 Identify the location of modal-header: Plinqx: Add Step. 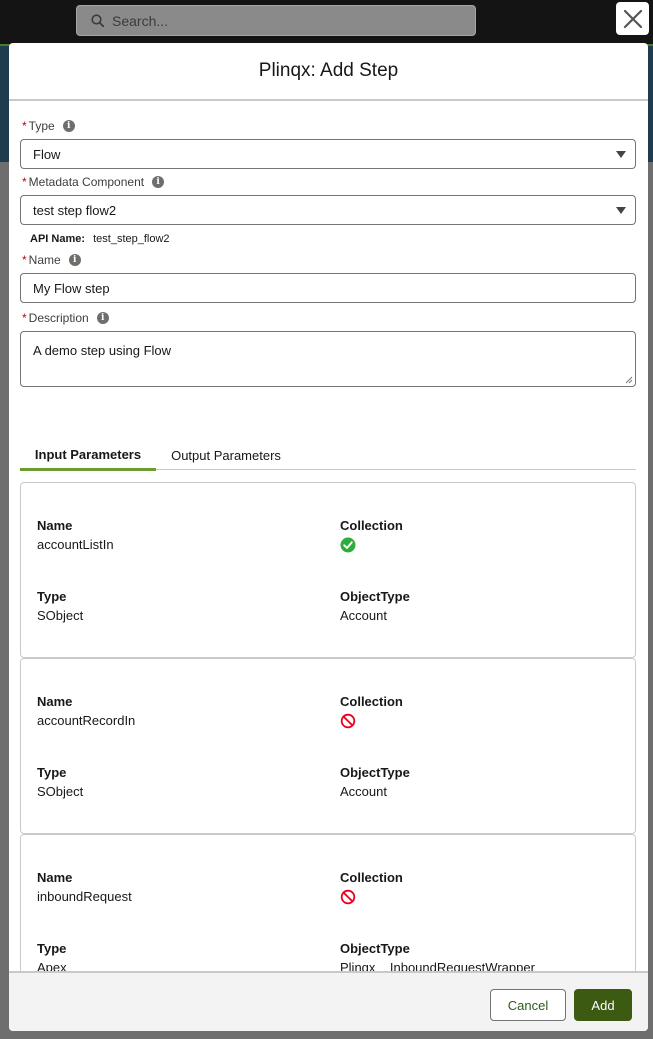
(328, 72).